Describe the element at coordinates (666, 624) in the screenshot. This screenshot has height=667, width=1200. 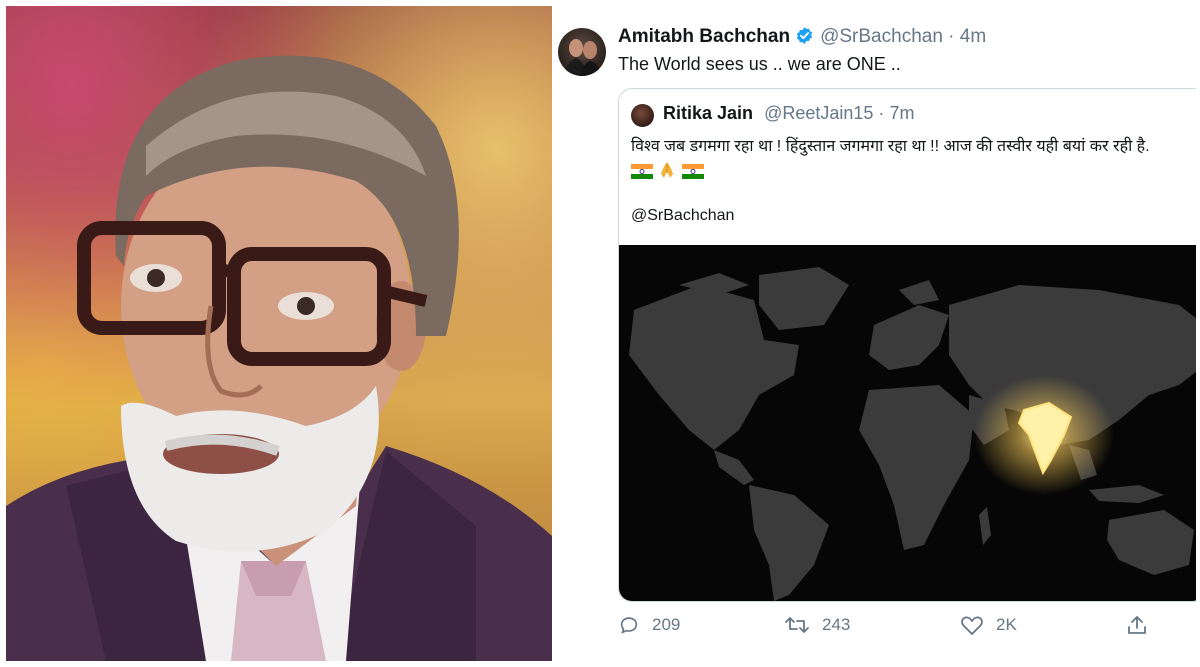
I see `reply-count: 209` at that location.